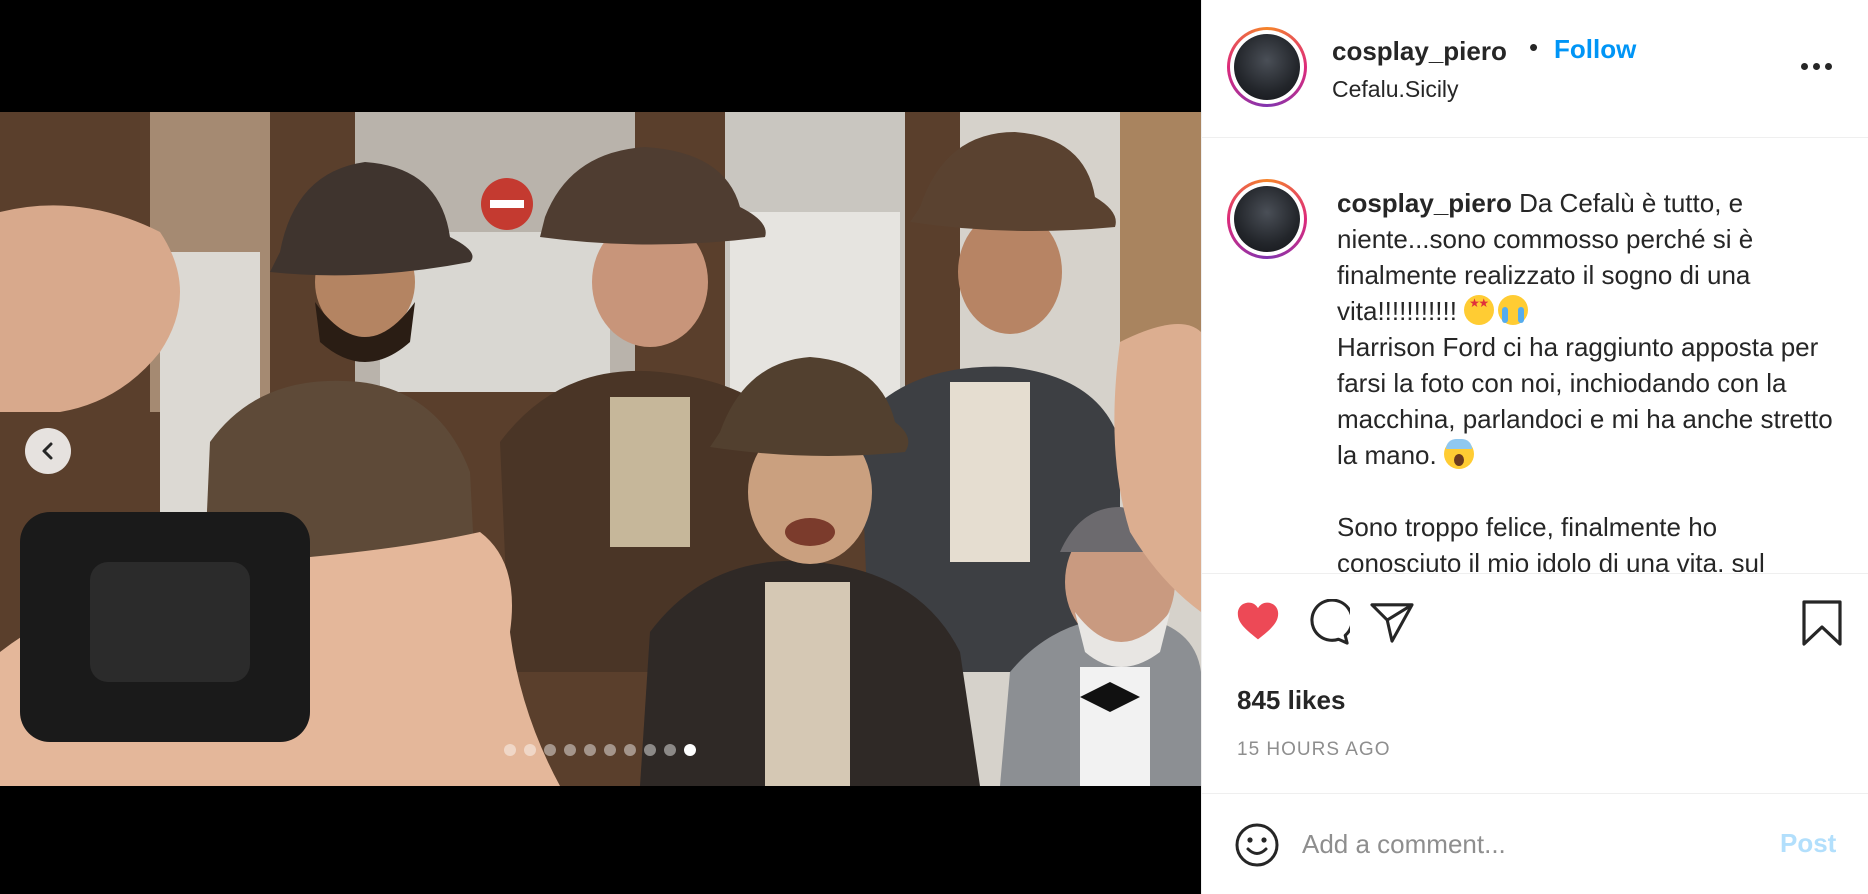 The height and width of the screenshot is (894, 1868). I want to click on share-button, so click(1392, 622).